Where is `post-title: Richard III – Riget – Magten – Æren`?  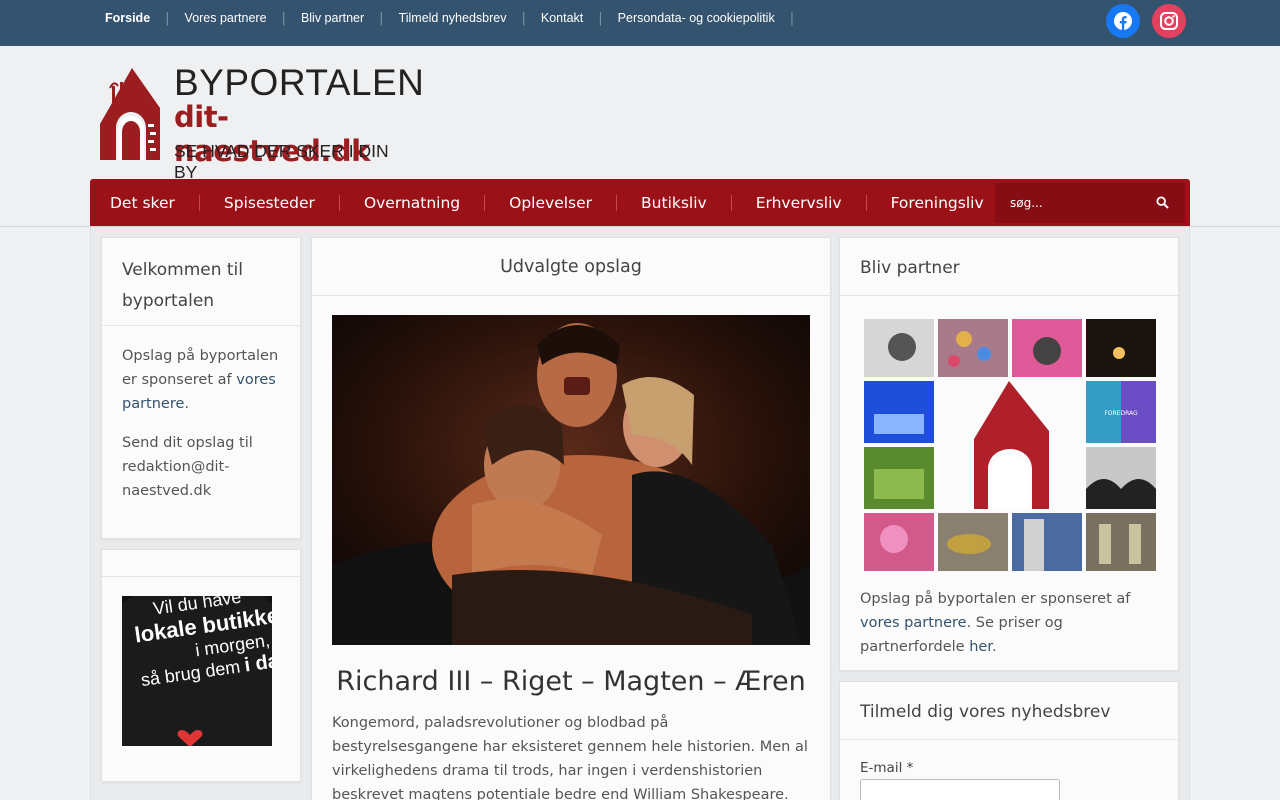
post-title: Richard III – Riget – Magten – Æren is located at coordinates (571, 681).